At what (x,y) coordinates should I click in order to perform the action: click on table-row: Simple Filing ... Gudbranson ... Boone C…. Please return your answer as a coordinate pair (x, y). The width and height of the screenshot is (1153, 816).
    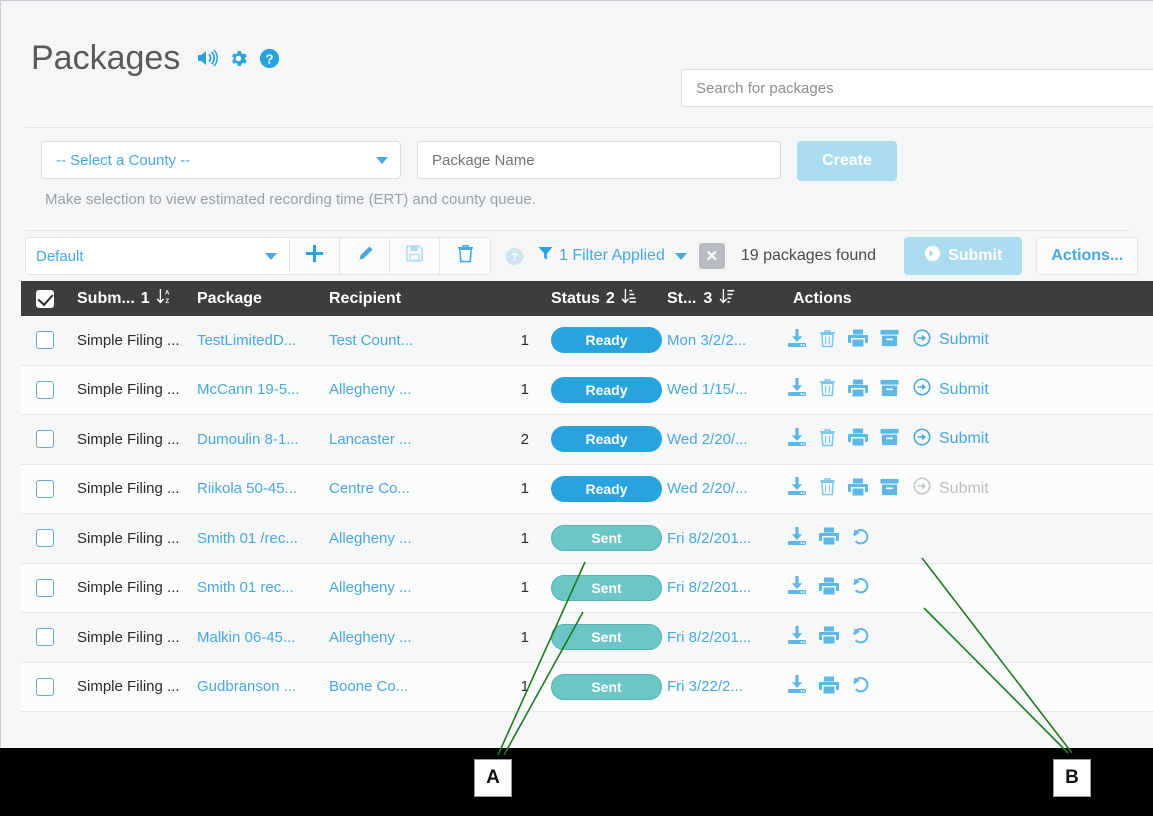
    Looking at the image, I should click on (587, 687).